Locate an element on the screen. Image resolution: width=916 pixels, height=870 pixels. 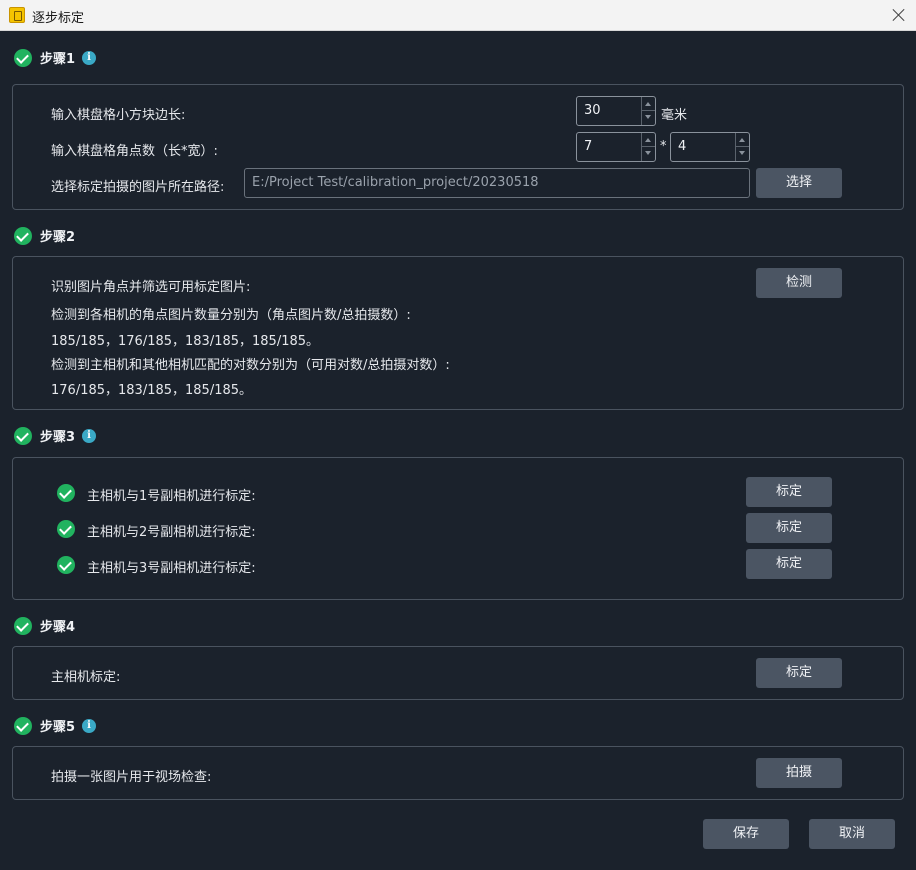
corners-length-stepper: 7 is located at coordinates (616, 147).